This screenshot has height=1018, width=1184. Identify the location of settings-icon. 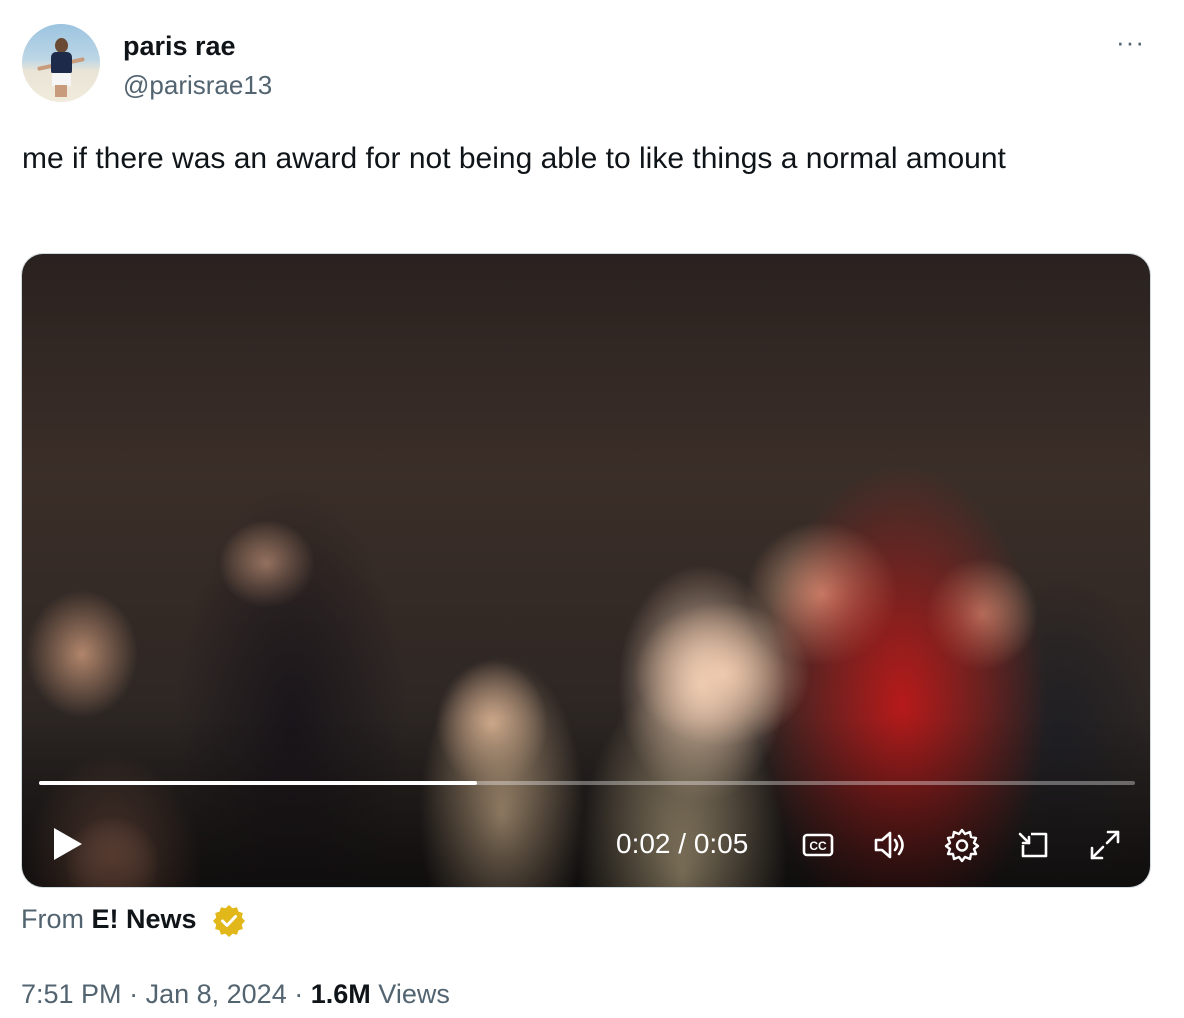
(962, 845).